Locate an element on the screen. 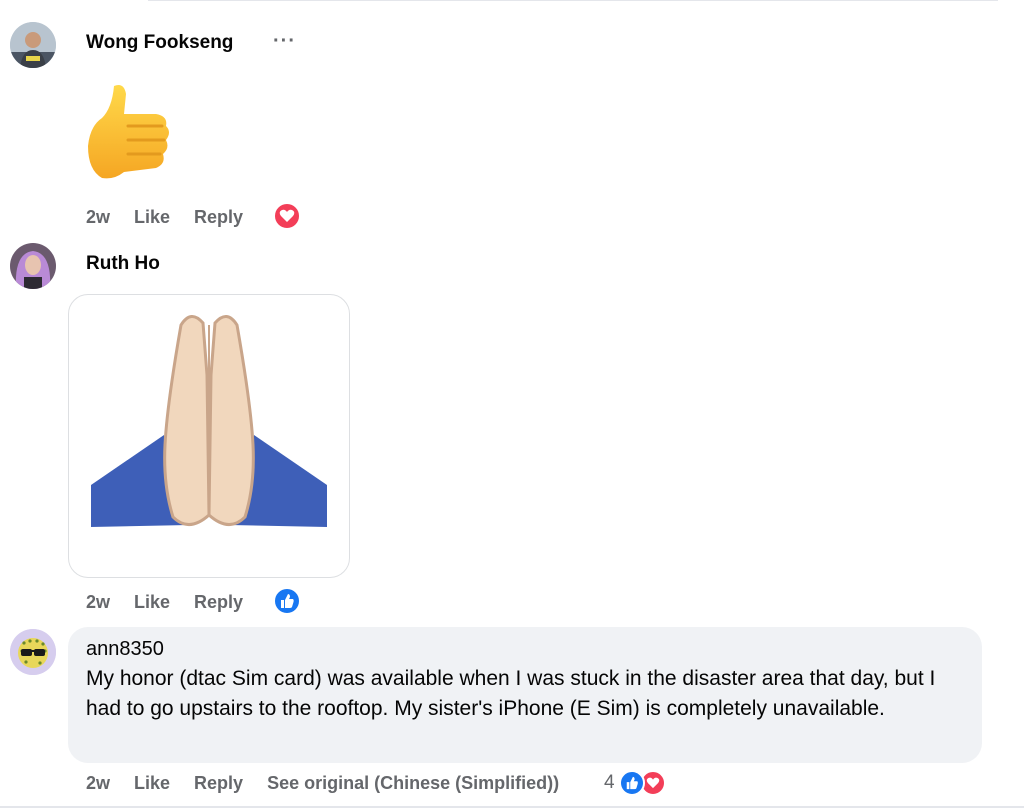  reaction-summary: 4 is located at coordinates (635, 783).